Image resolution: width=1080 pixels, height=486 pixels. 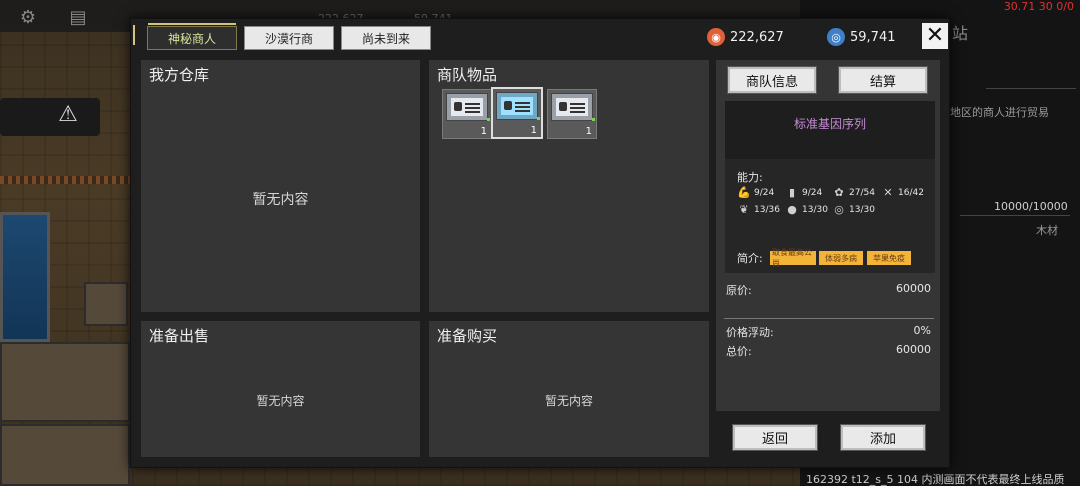 What do you see at coordinates (772, 80) in the screenshot?
I see `caravan-info-button: 商队信息` at bounding box center [772, 80].